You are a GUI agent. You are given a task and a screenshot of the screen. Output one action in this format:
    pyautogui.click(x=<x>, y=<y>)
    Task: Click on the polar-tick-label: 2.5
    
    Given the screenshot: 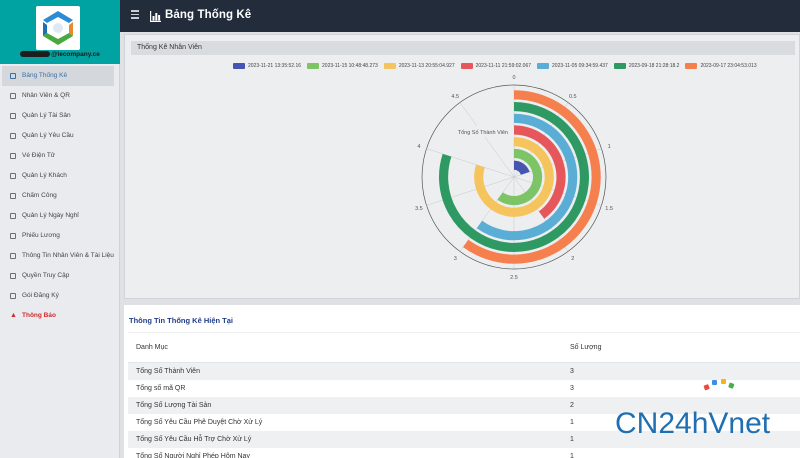 What is the action you would take?
    pyautogui.click(x=514, y=278)
    